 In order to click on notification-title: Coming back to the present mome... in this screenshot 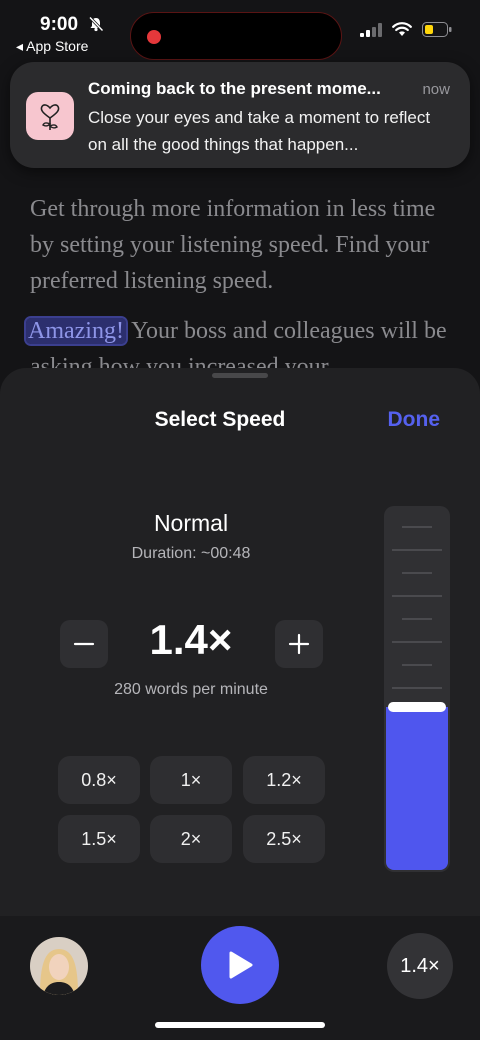, I will do `click(234, 88)`.